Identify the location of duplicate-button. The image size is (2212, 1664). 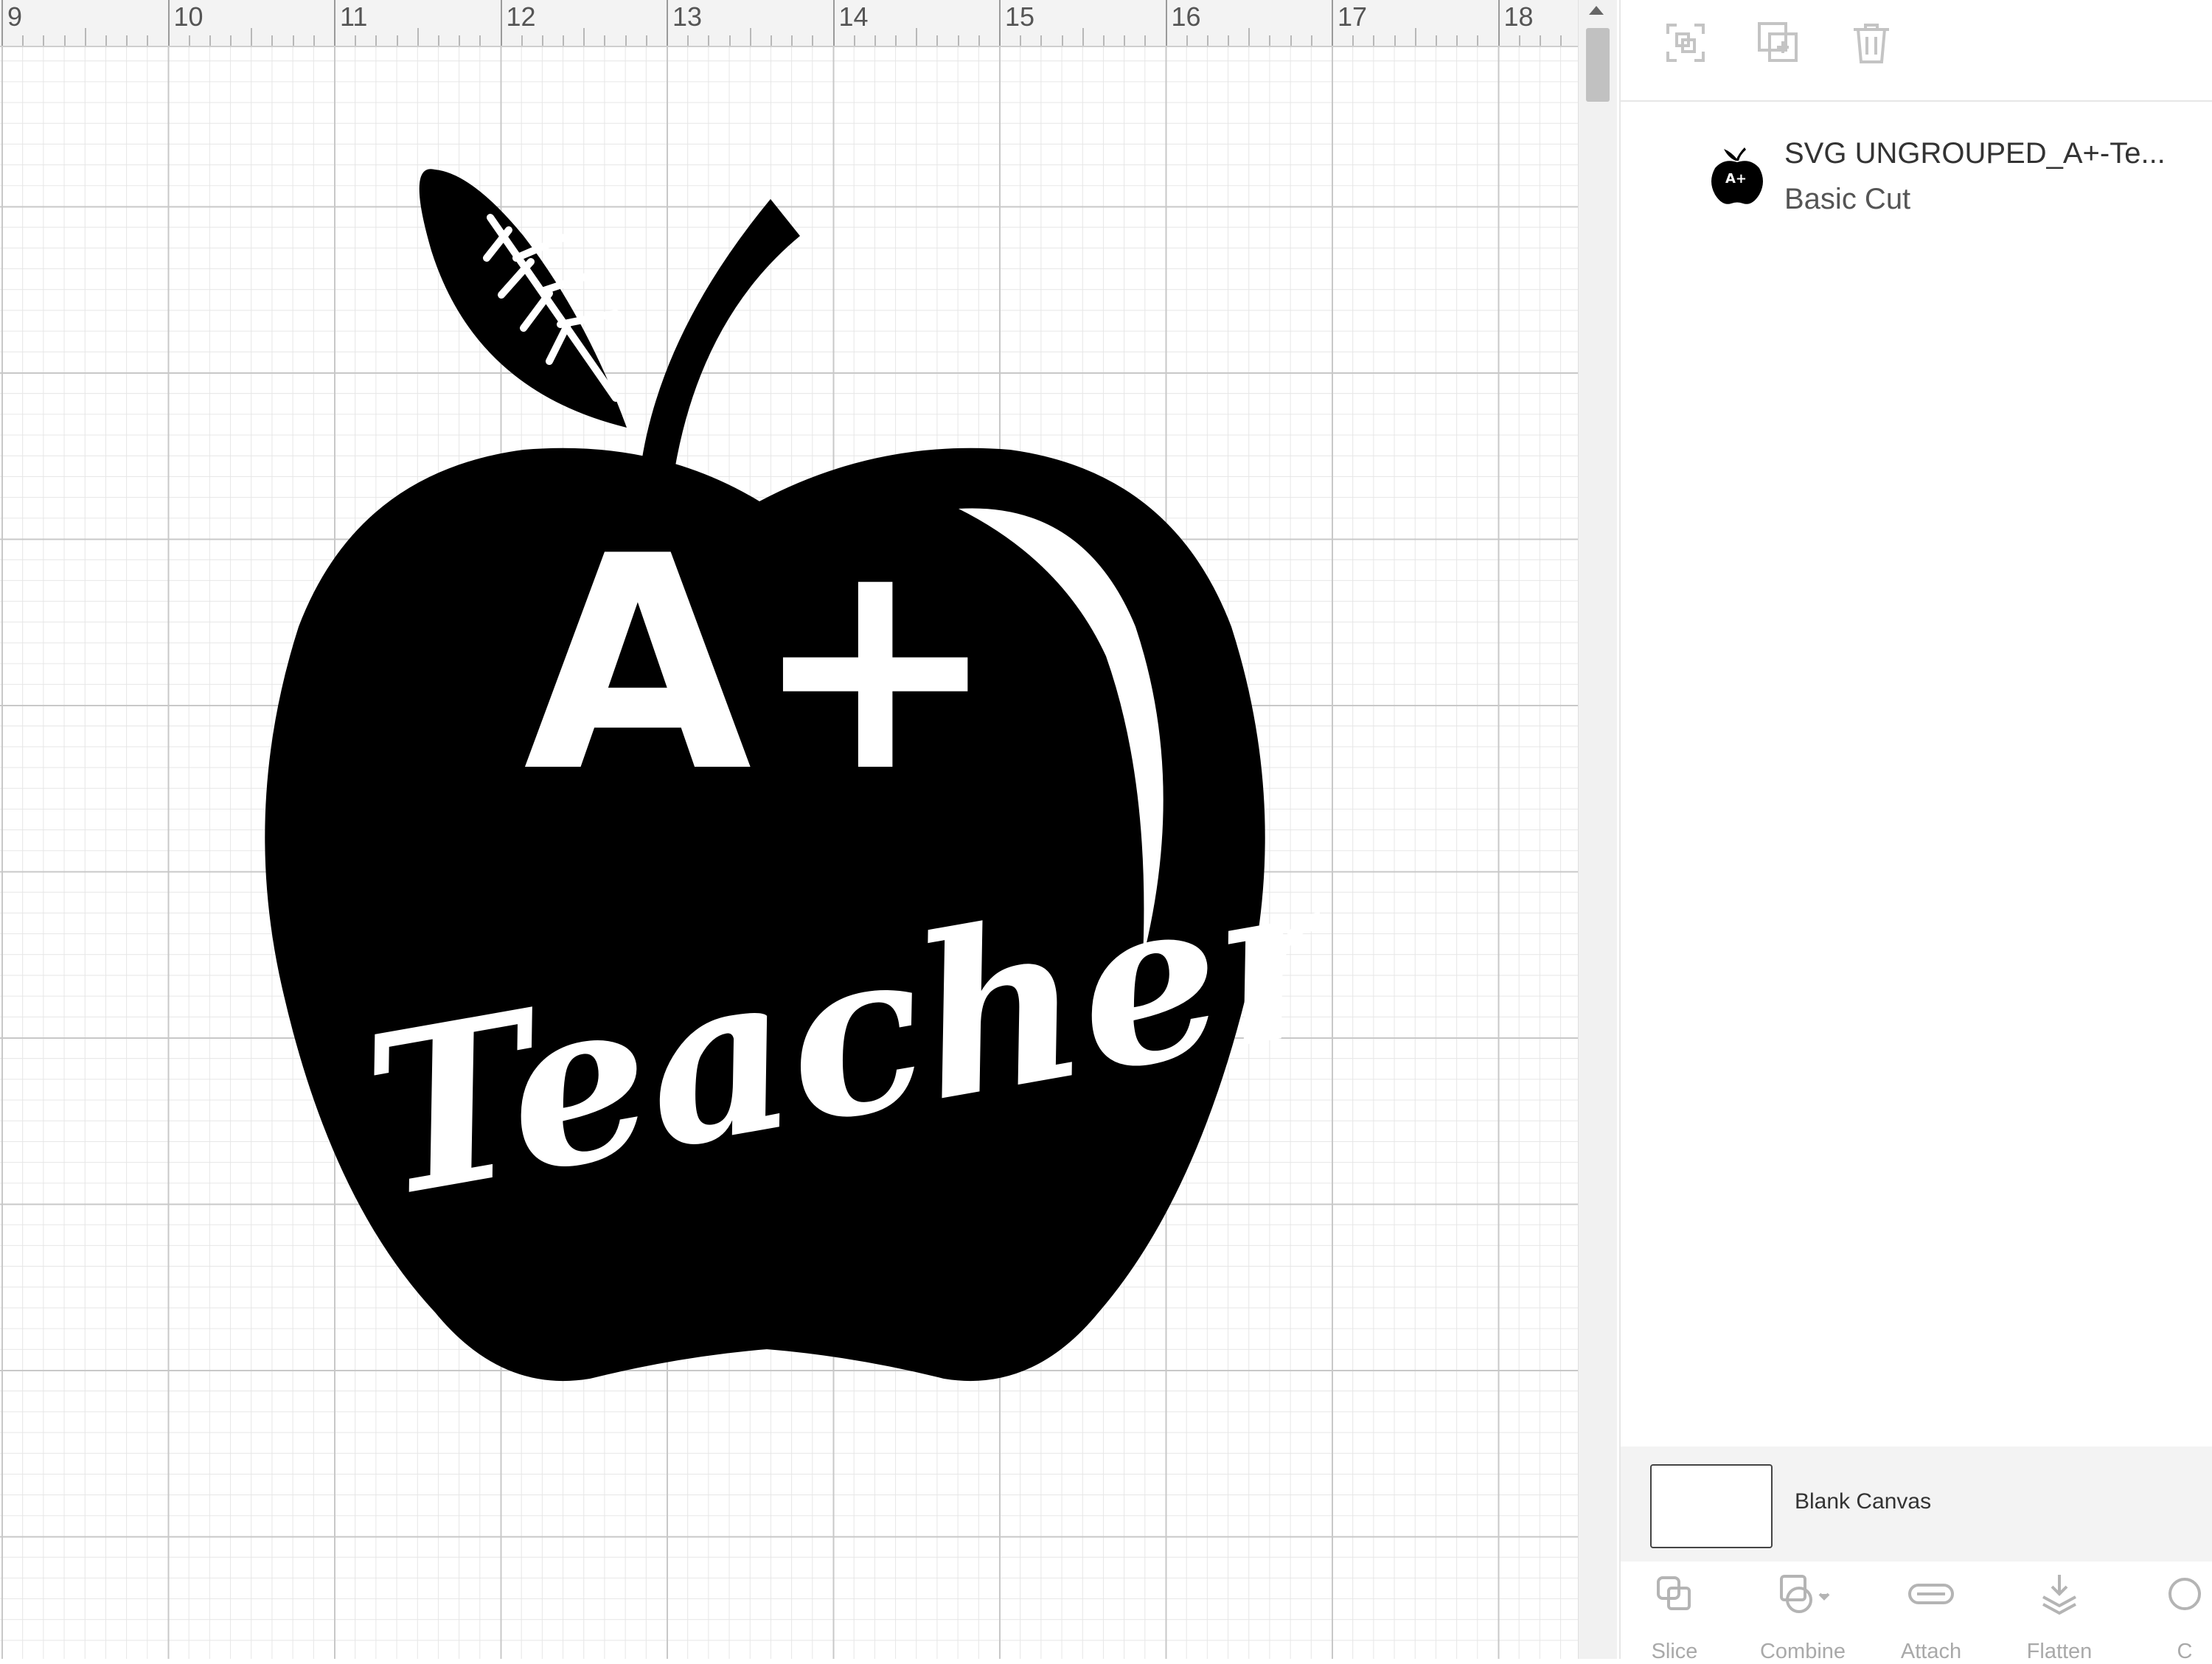
(1778, 42).